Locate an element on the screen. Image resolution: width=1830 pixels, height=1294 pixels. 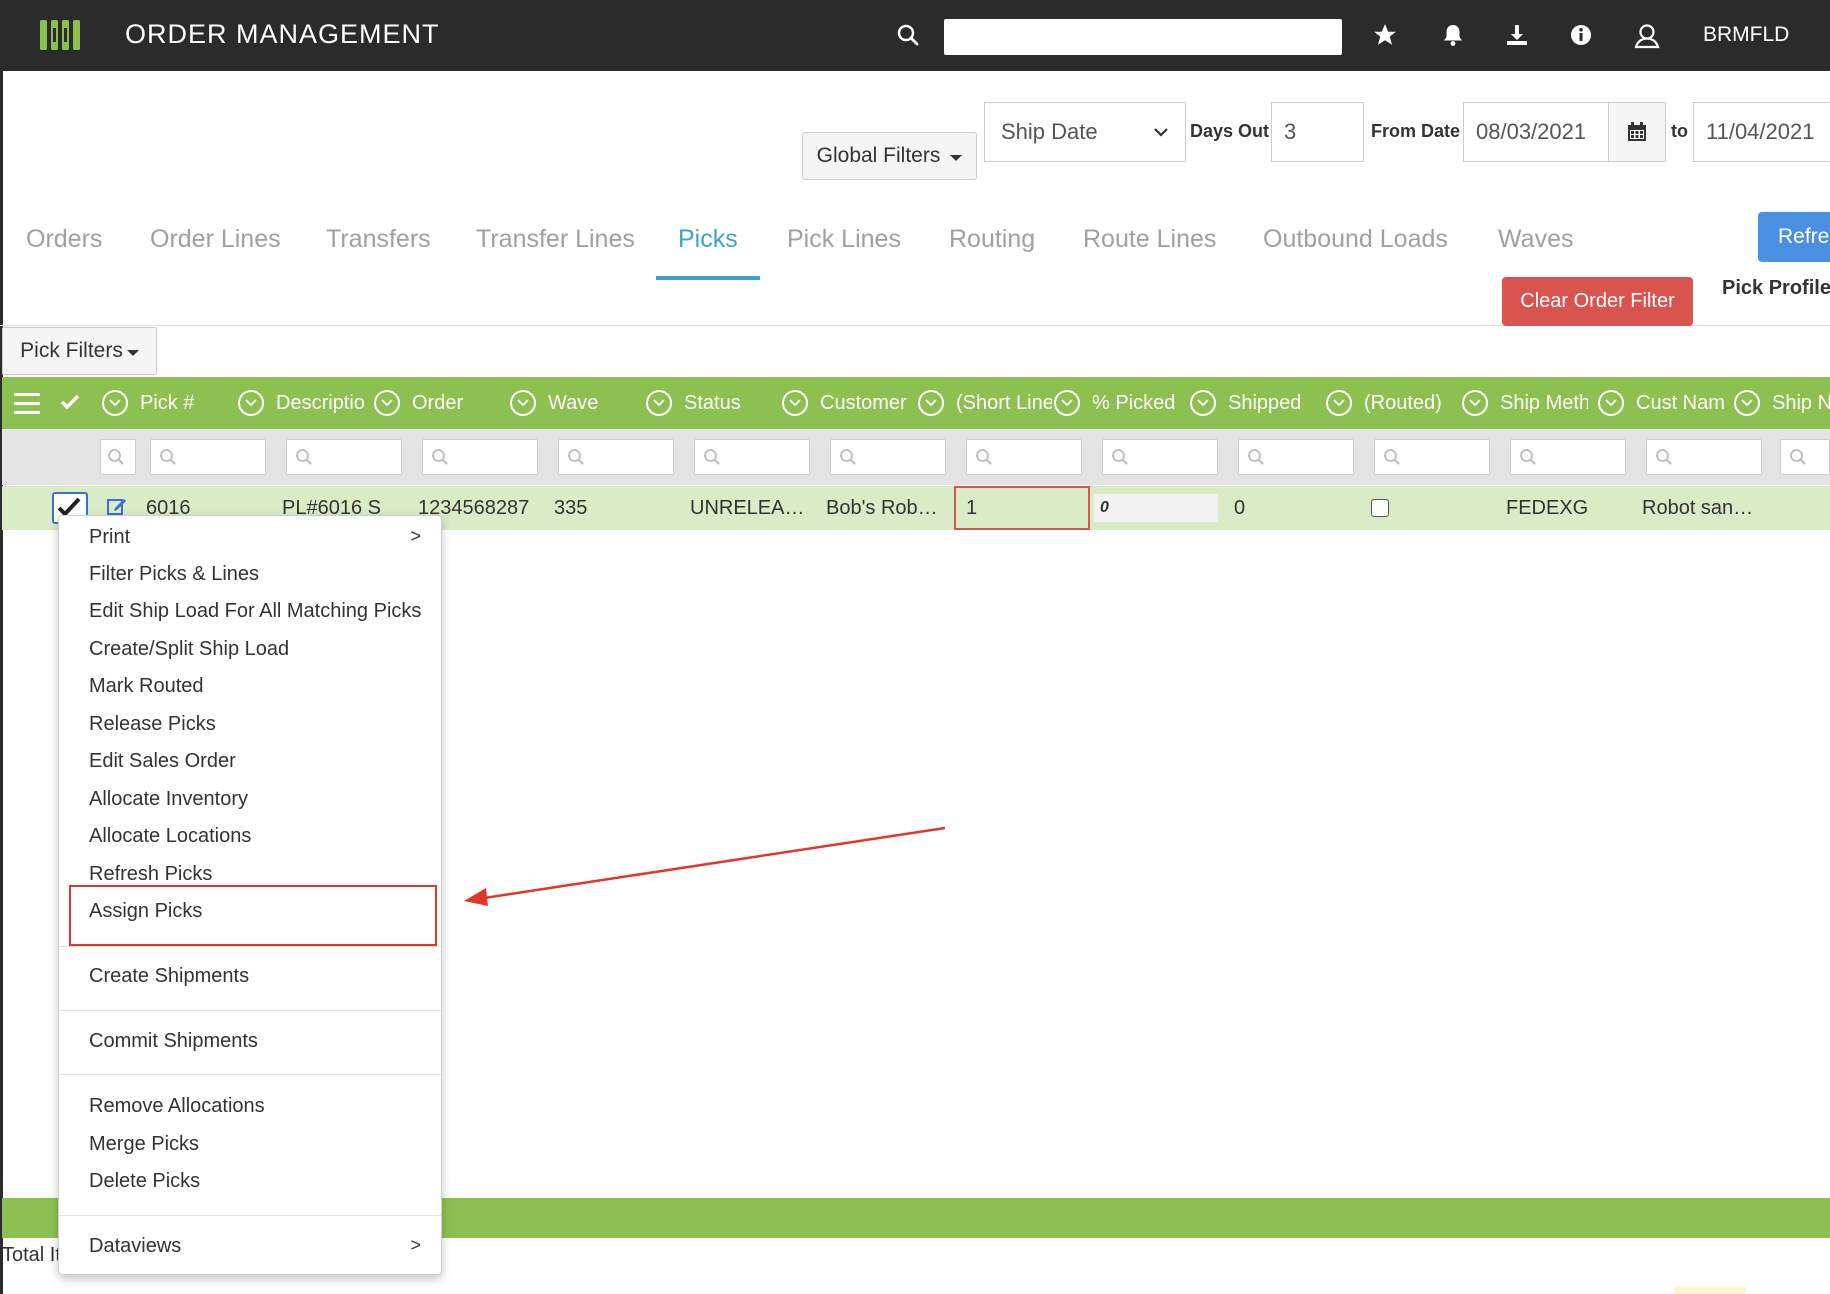
menu-item-print: Print > is located at coordinates (261, 537).